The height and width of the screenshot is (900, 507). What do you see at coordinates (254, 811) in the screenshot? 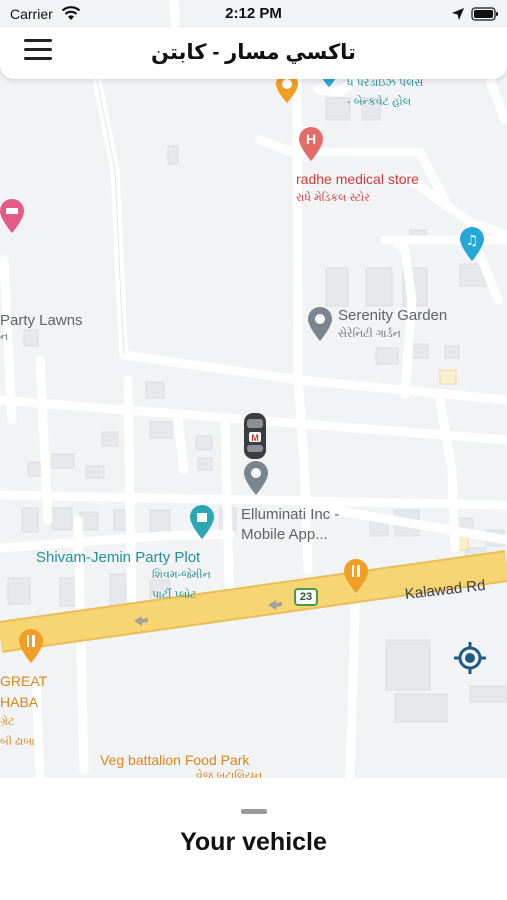
I see `drag-handle` at bounding box center [254, 811].